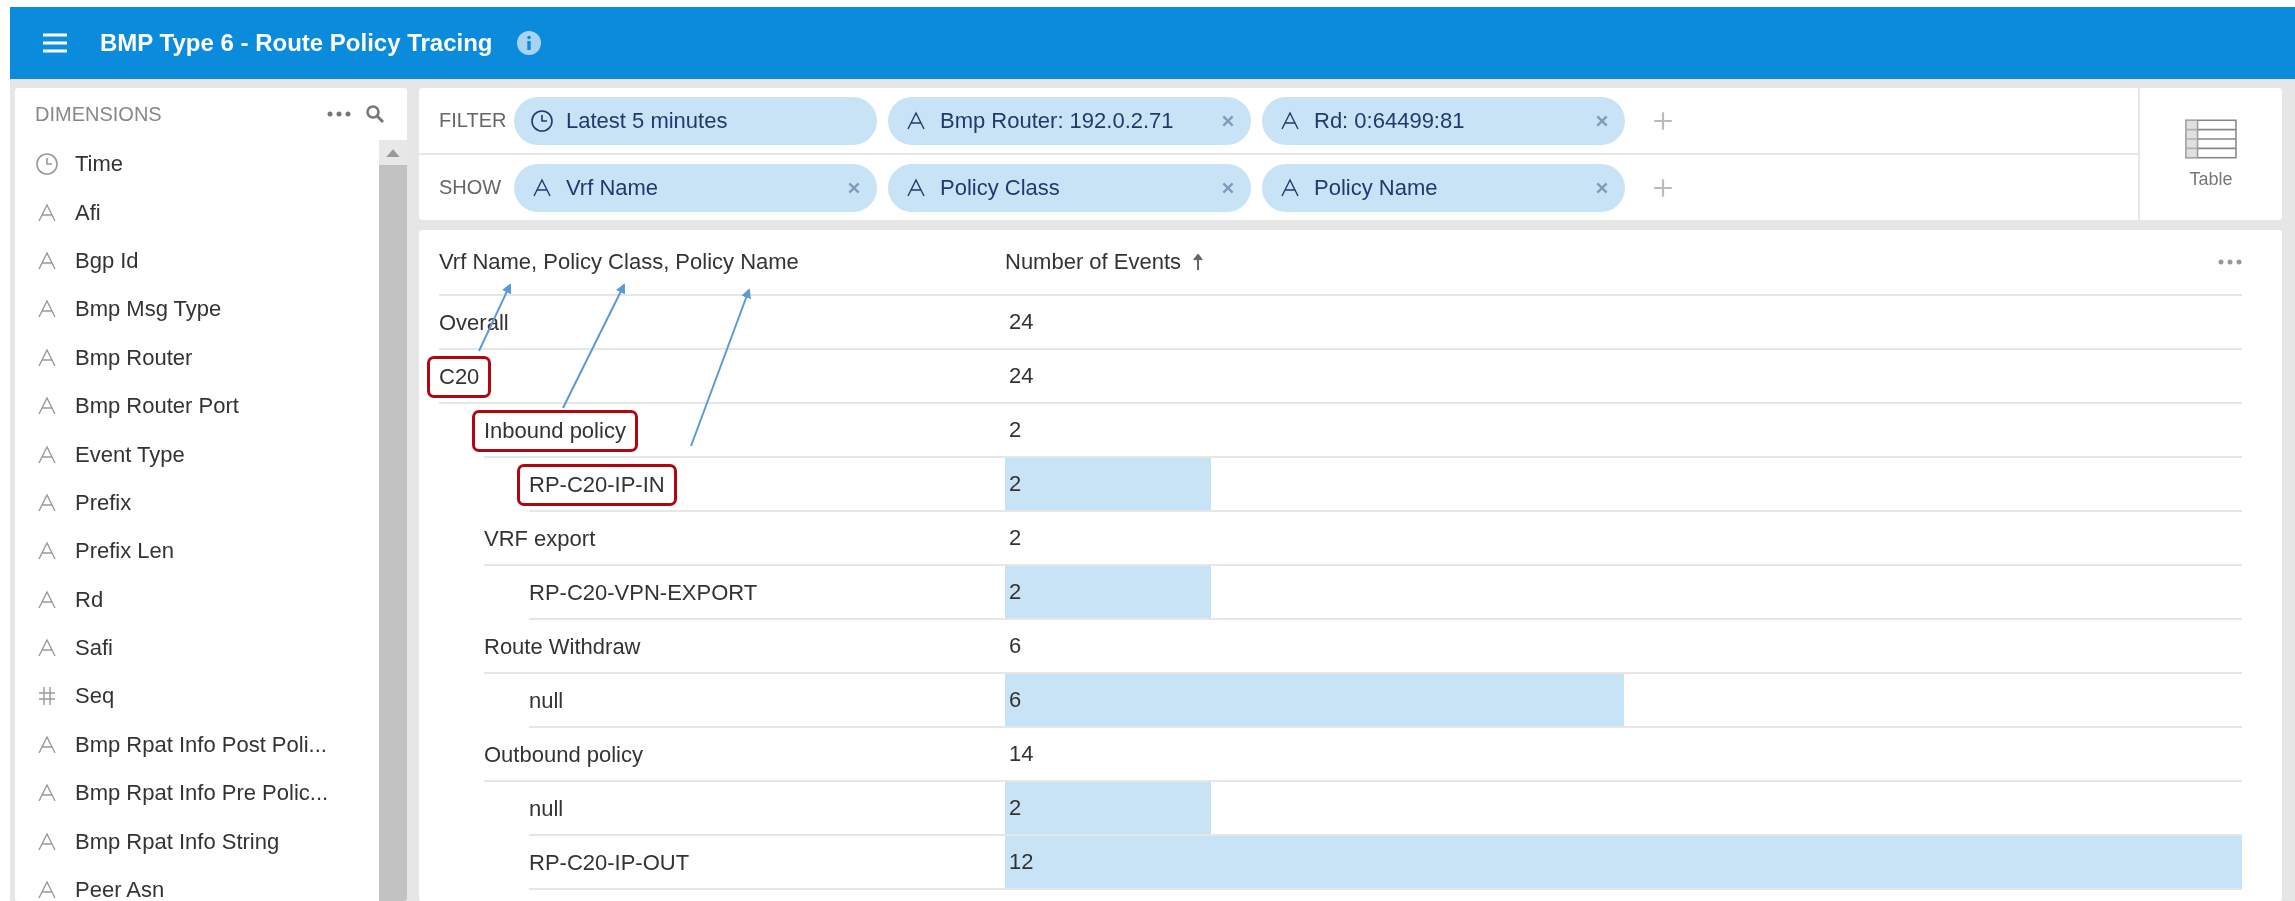 Image resolution: width=2295 pixels, height=901 pixels. What do you see at coordinates (1000, 187) in the screenshot?
I see `chip-label: Policy Class` at bounding box center [1000, 187].